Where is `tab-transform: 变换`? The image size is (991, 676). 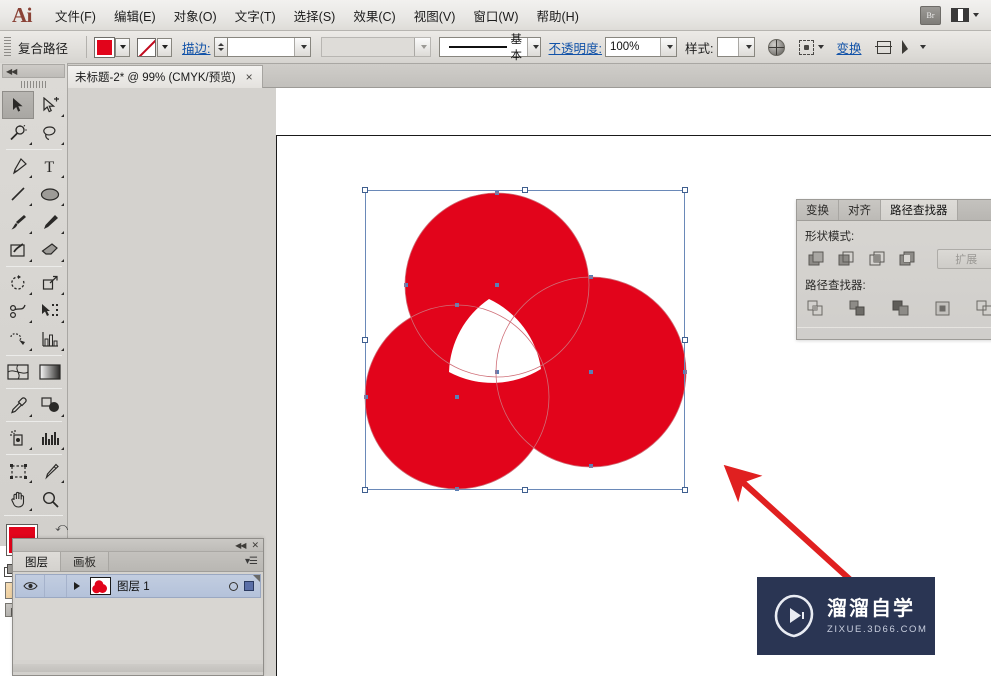
tab-transform: 变换 is located at coordinates (818, 210).